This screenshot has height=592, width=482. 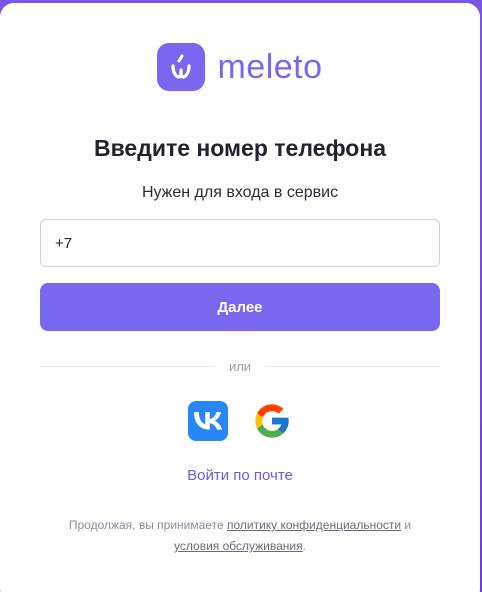 I want to click on next-button: Далее, so click(x=240, y=307).